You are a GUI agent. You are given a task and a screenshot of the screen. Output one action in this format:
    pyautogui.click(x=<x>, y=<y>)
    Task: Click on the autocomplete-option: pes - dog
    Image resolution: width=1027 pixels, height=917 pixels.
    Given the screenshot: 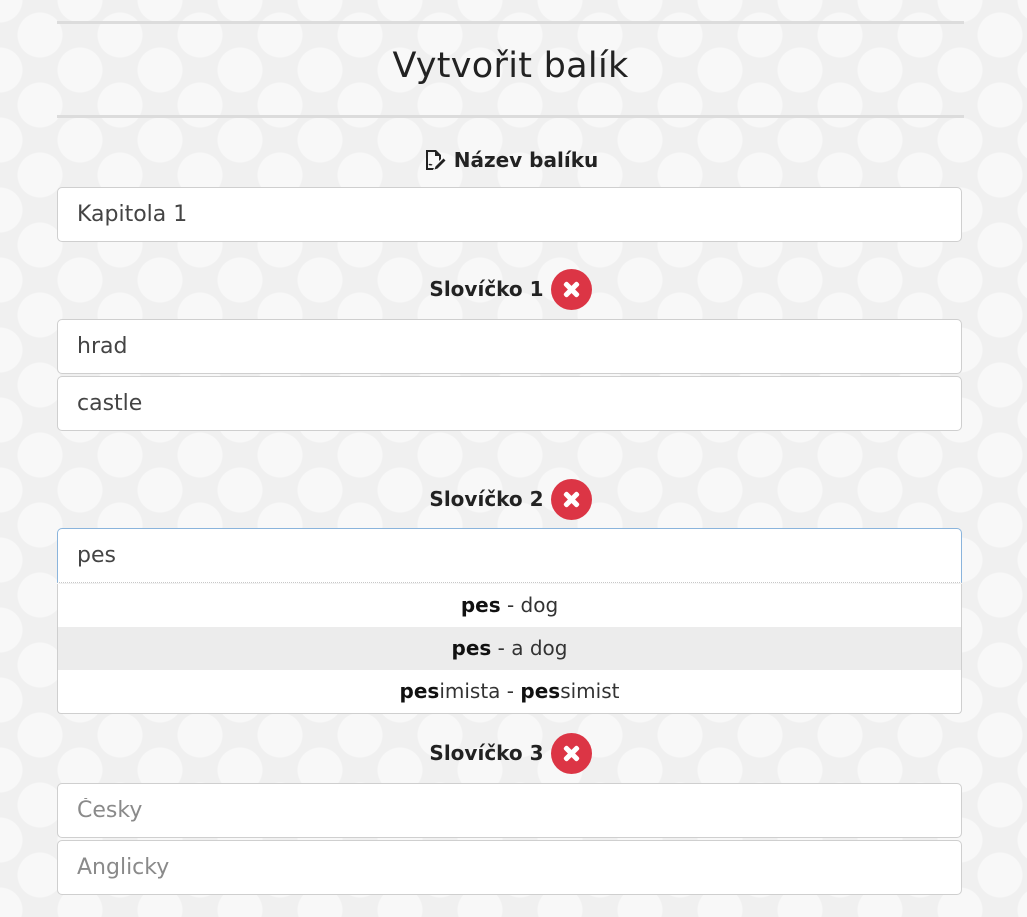 What is the action you would take?
    pyautogui.click(x=509, y=605)
    